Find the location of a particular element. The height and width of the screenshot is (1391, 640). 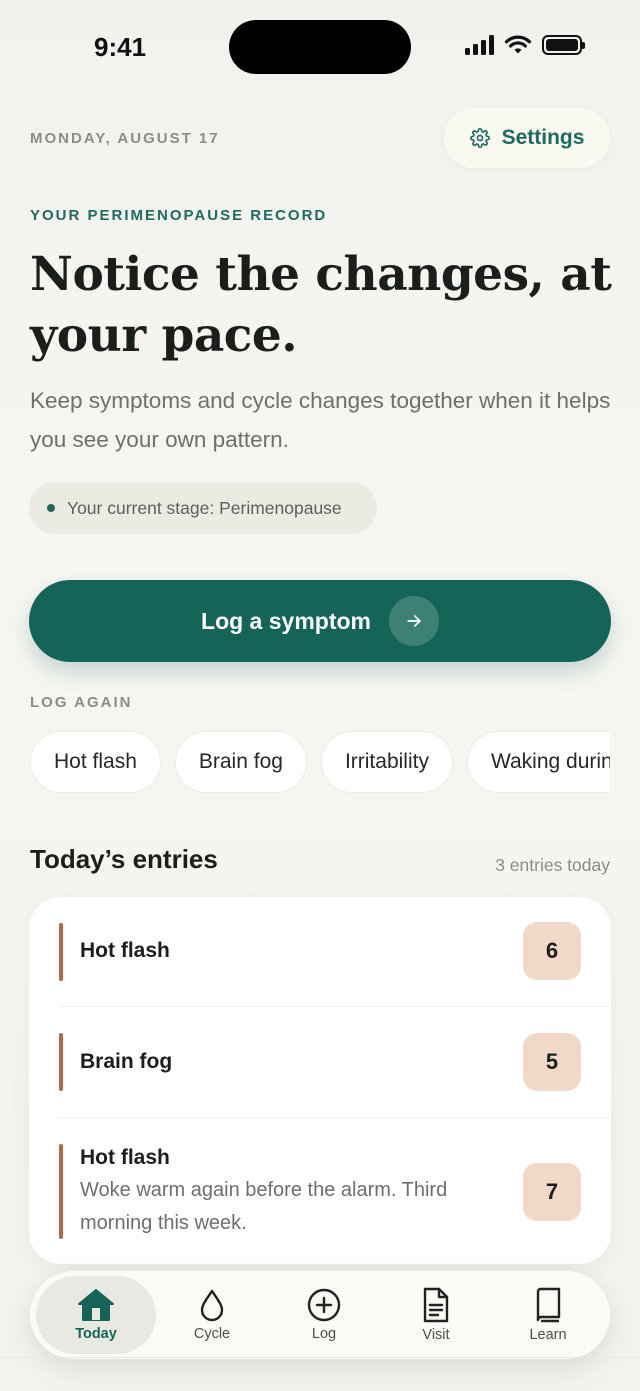

home-icon is located at coordinates (96, 1305).